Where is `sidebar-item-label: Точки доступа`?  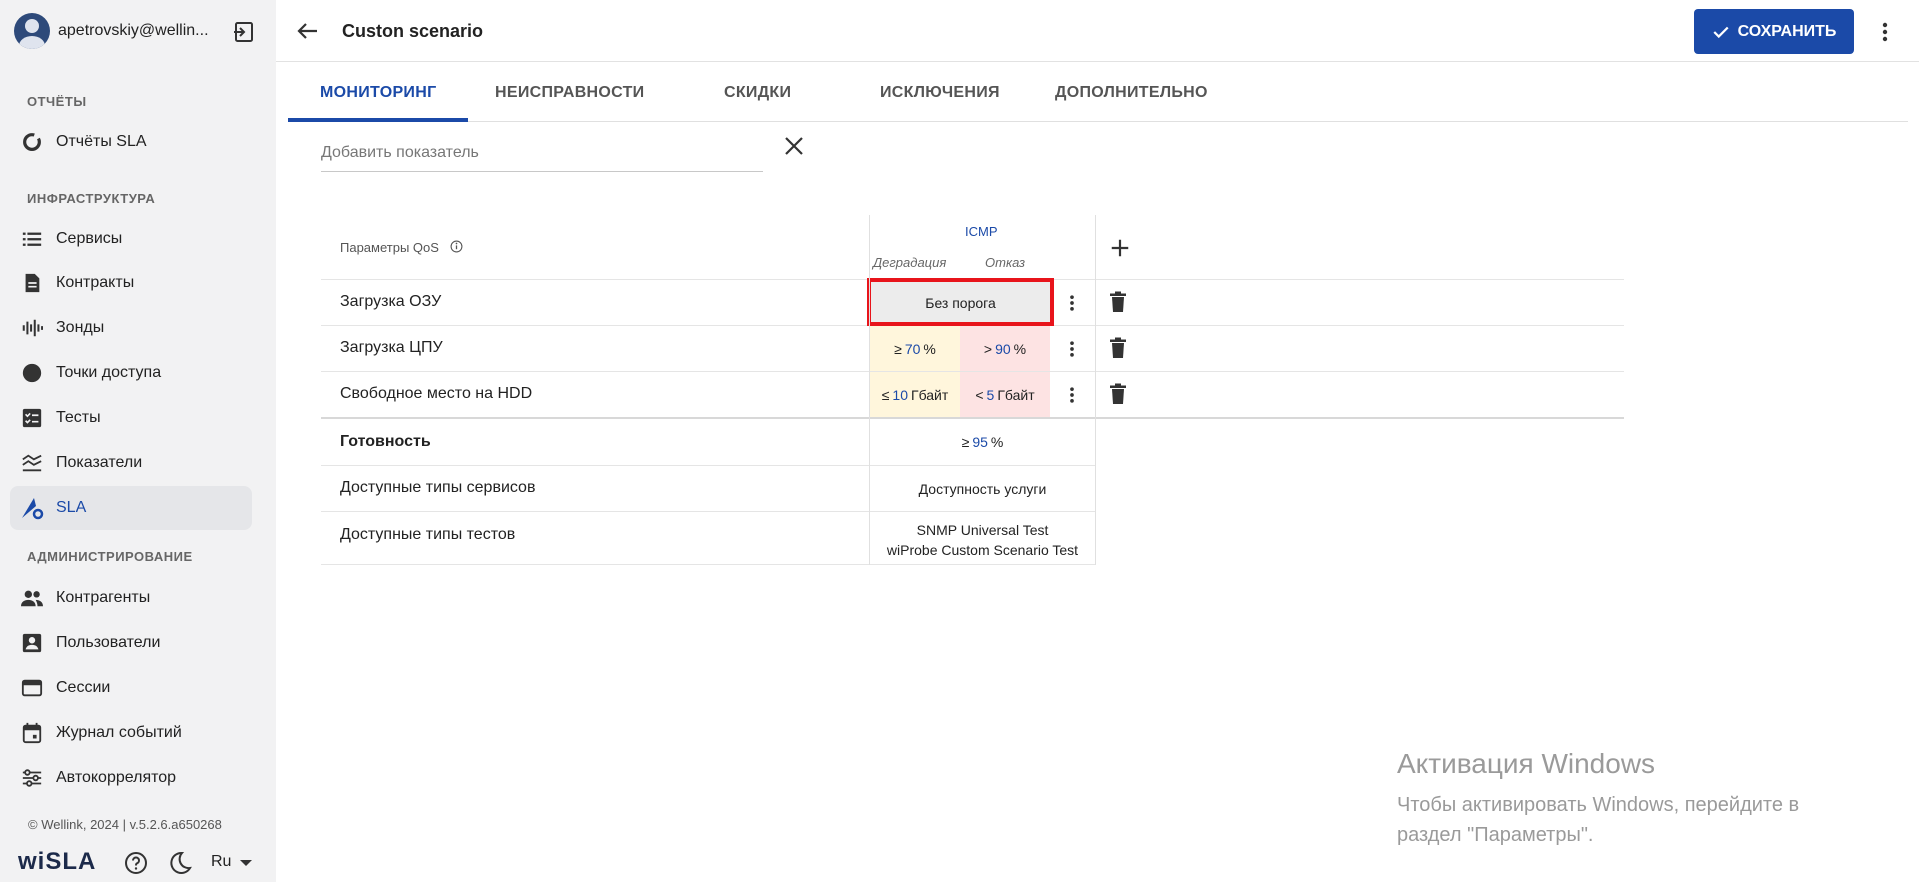
sidebar-item-label: Точки доступа is located at coordinates (109, 372).